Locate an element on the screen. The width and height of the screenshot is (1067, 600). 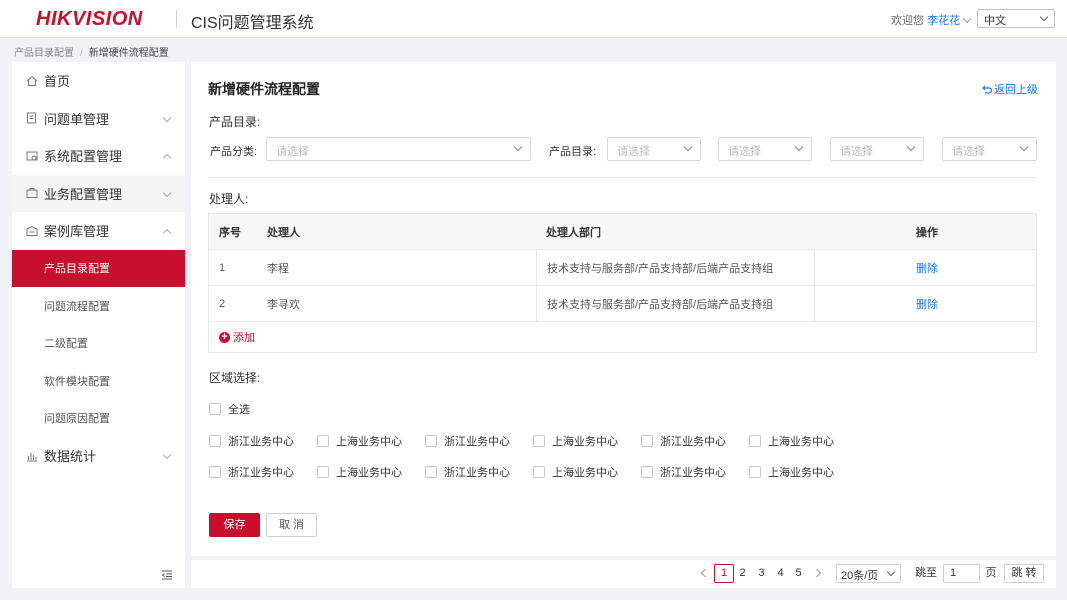
add-label: 添加 is located at coordinates (244, 338).